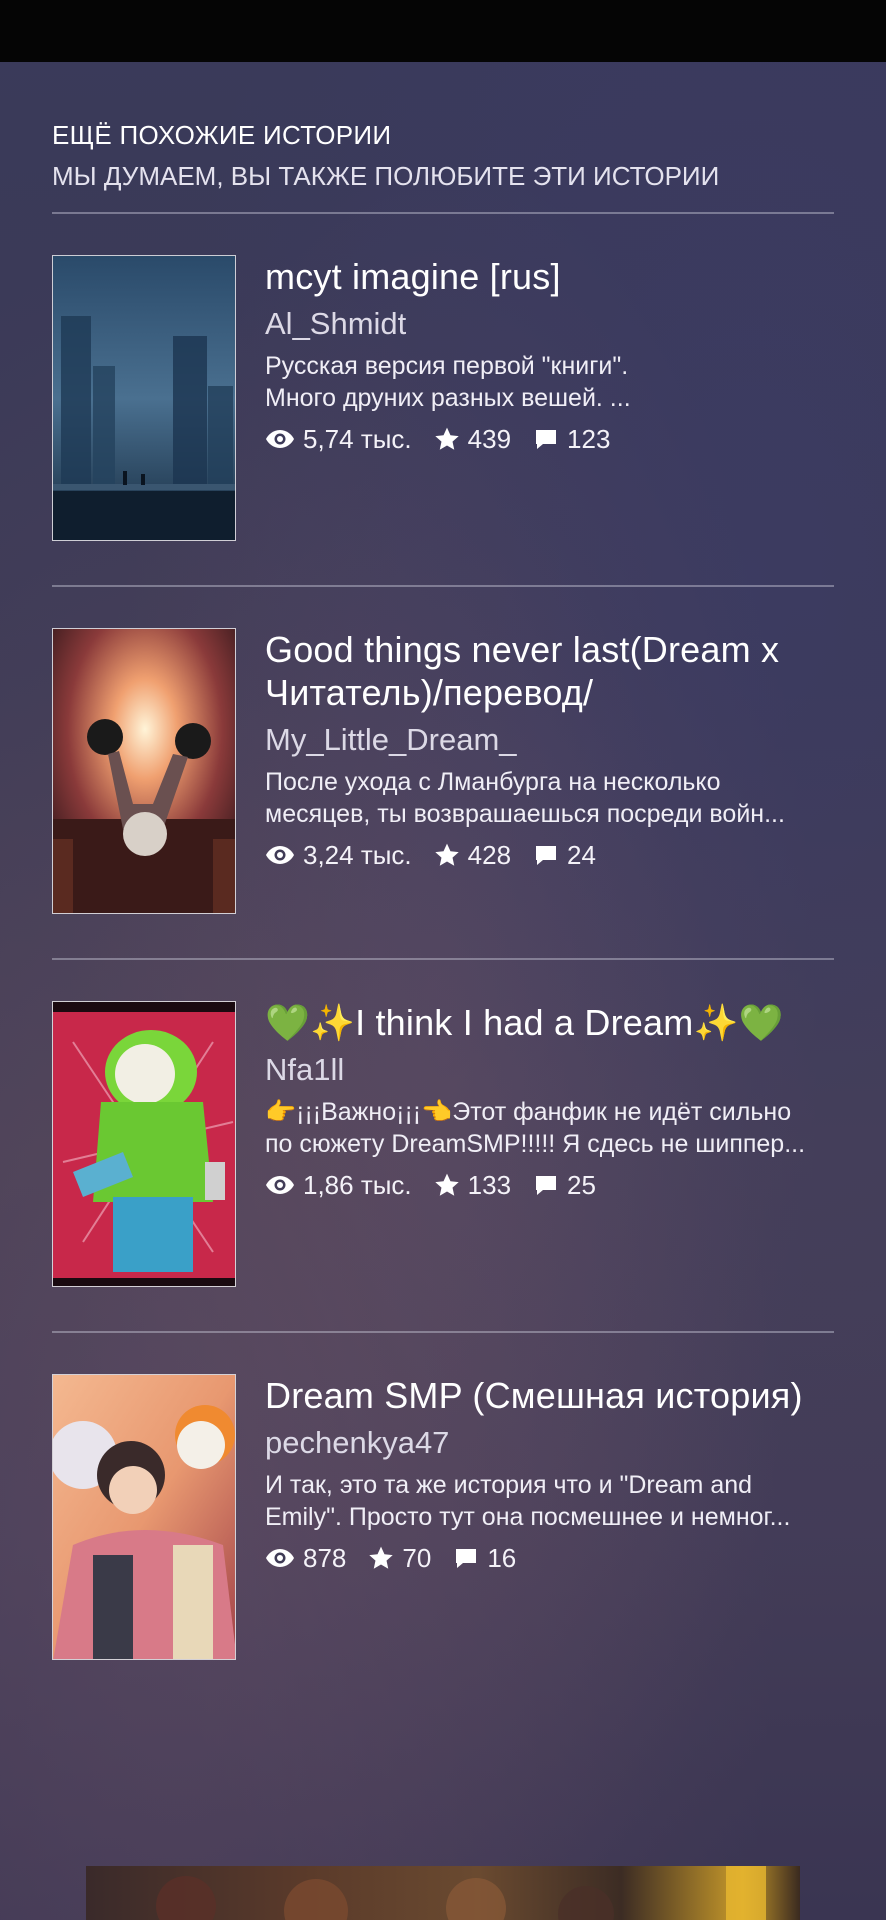  Describe the element at coordinates (429, 692) in the screenshot. I see `title-line: Читатель)/перевод/` at that location.